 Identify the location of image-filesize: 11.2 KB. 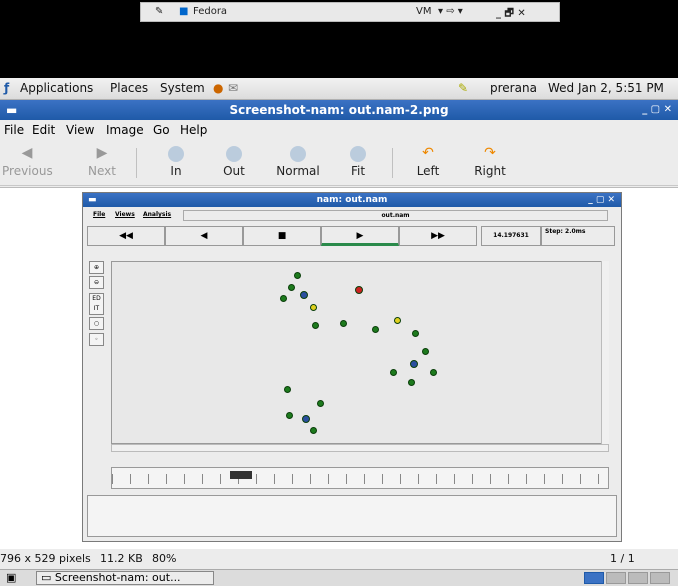
(121, 558).